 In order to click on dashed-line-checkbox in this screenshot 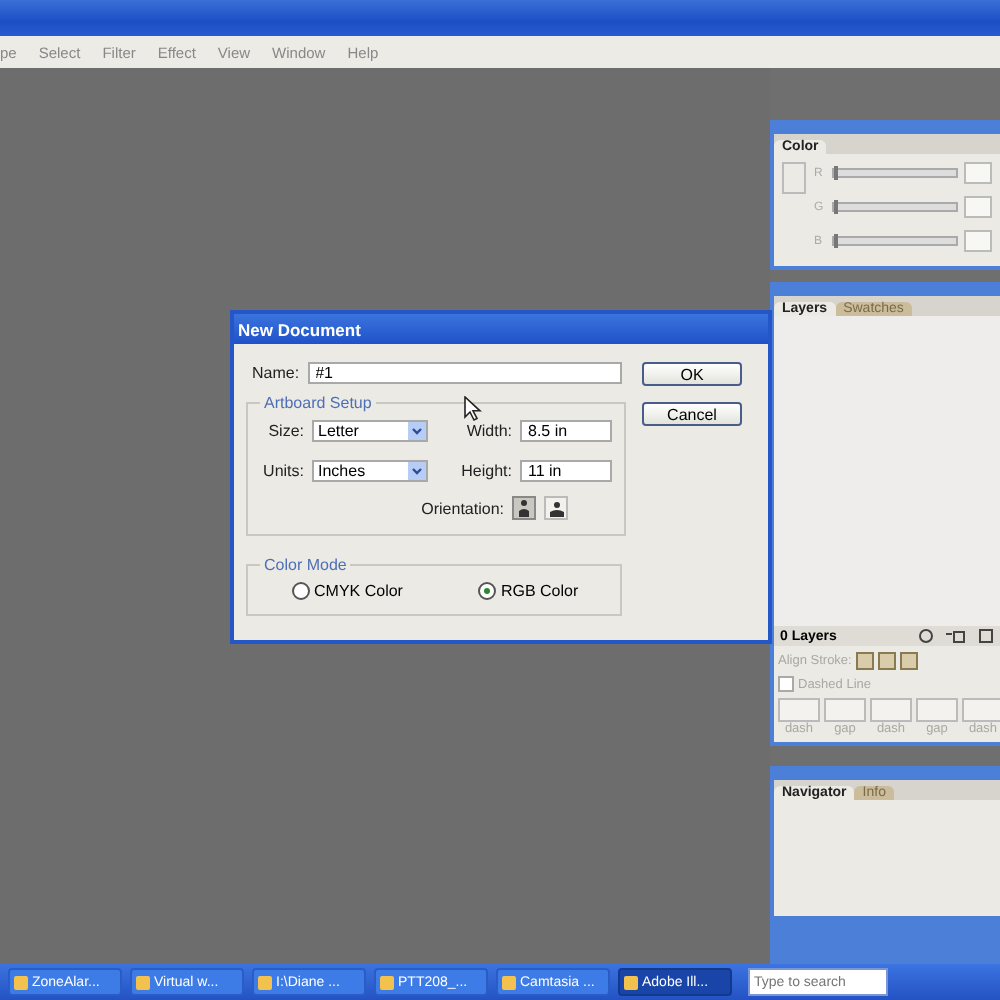, I will do `click(786, 684)`.